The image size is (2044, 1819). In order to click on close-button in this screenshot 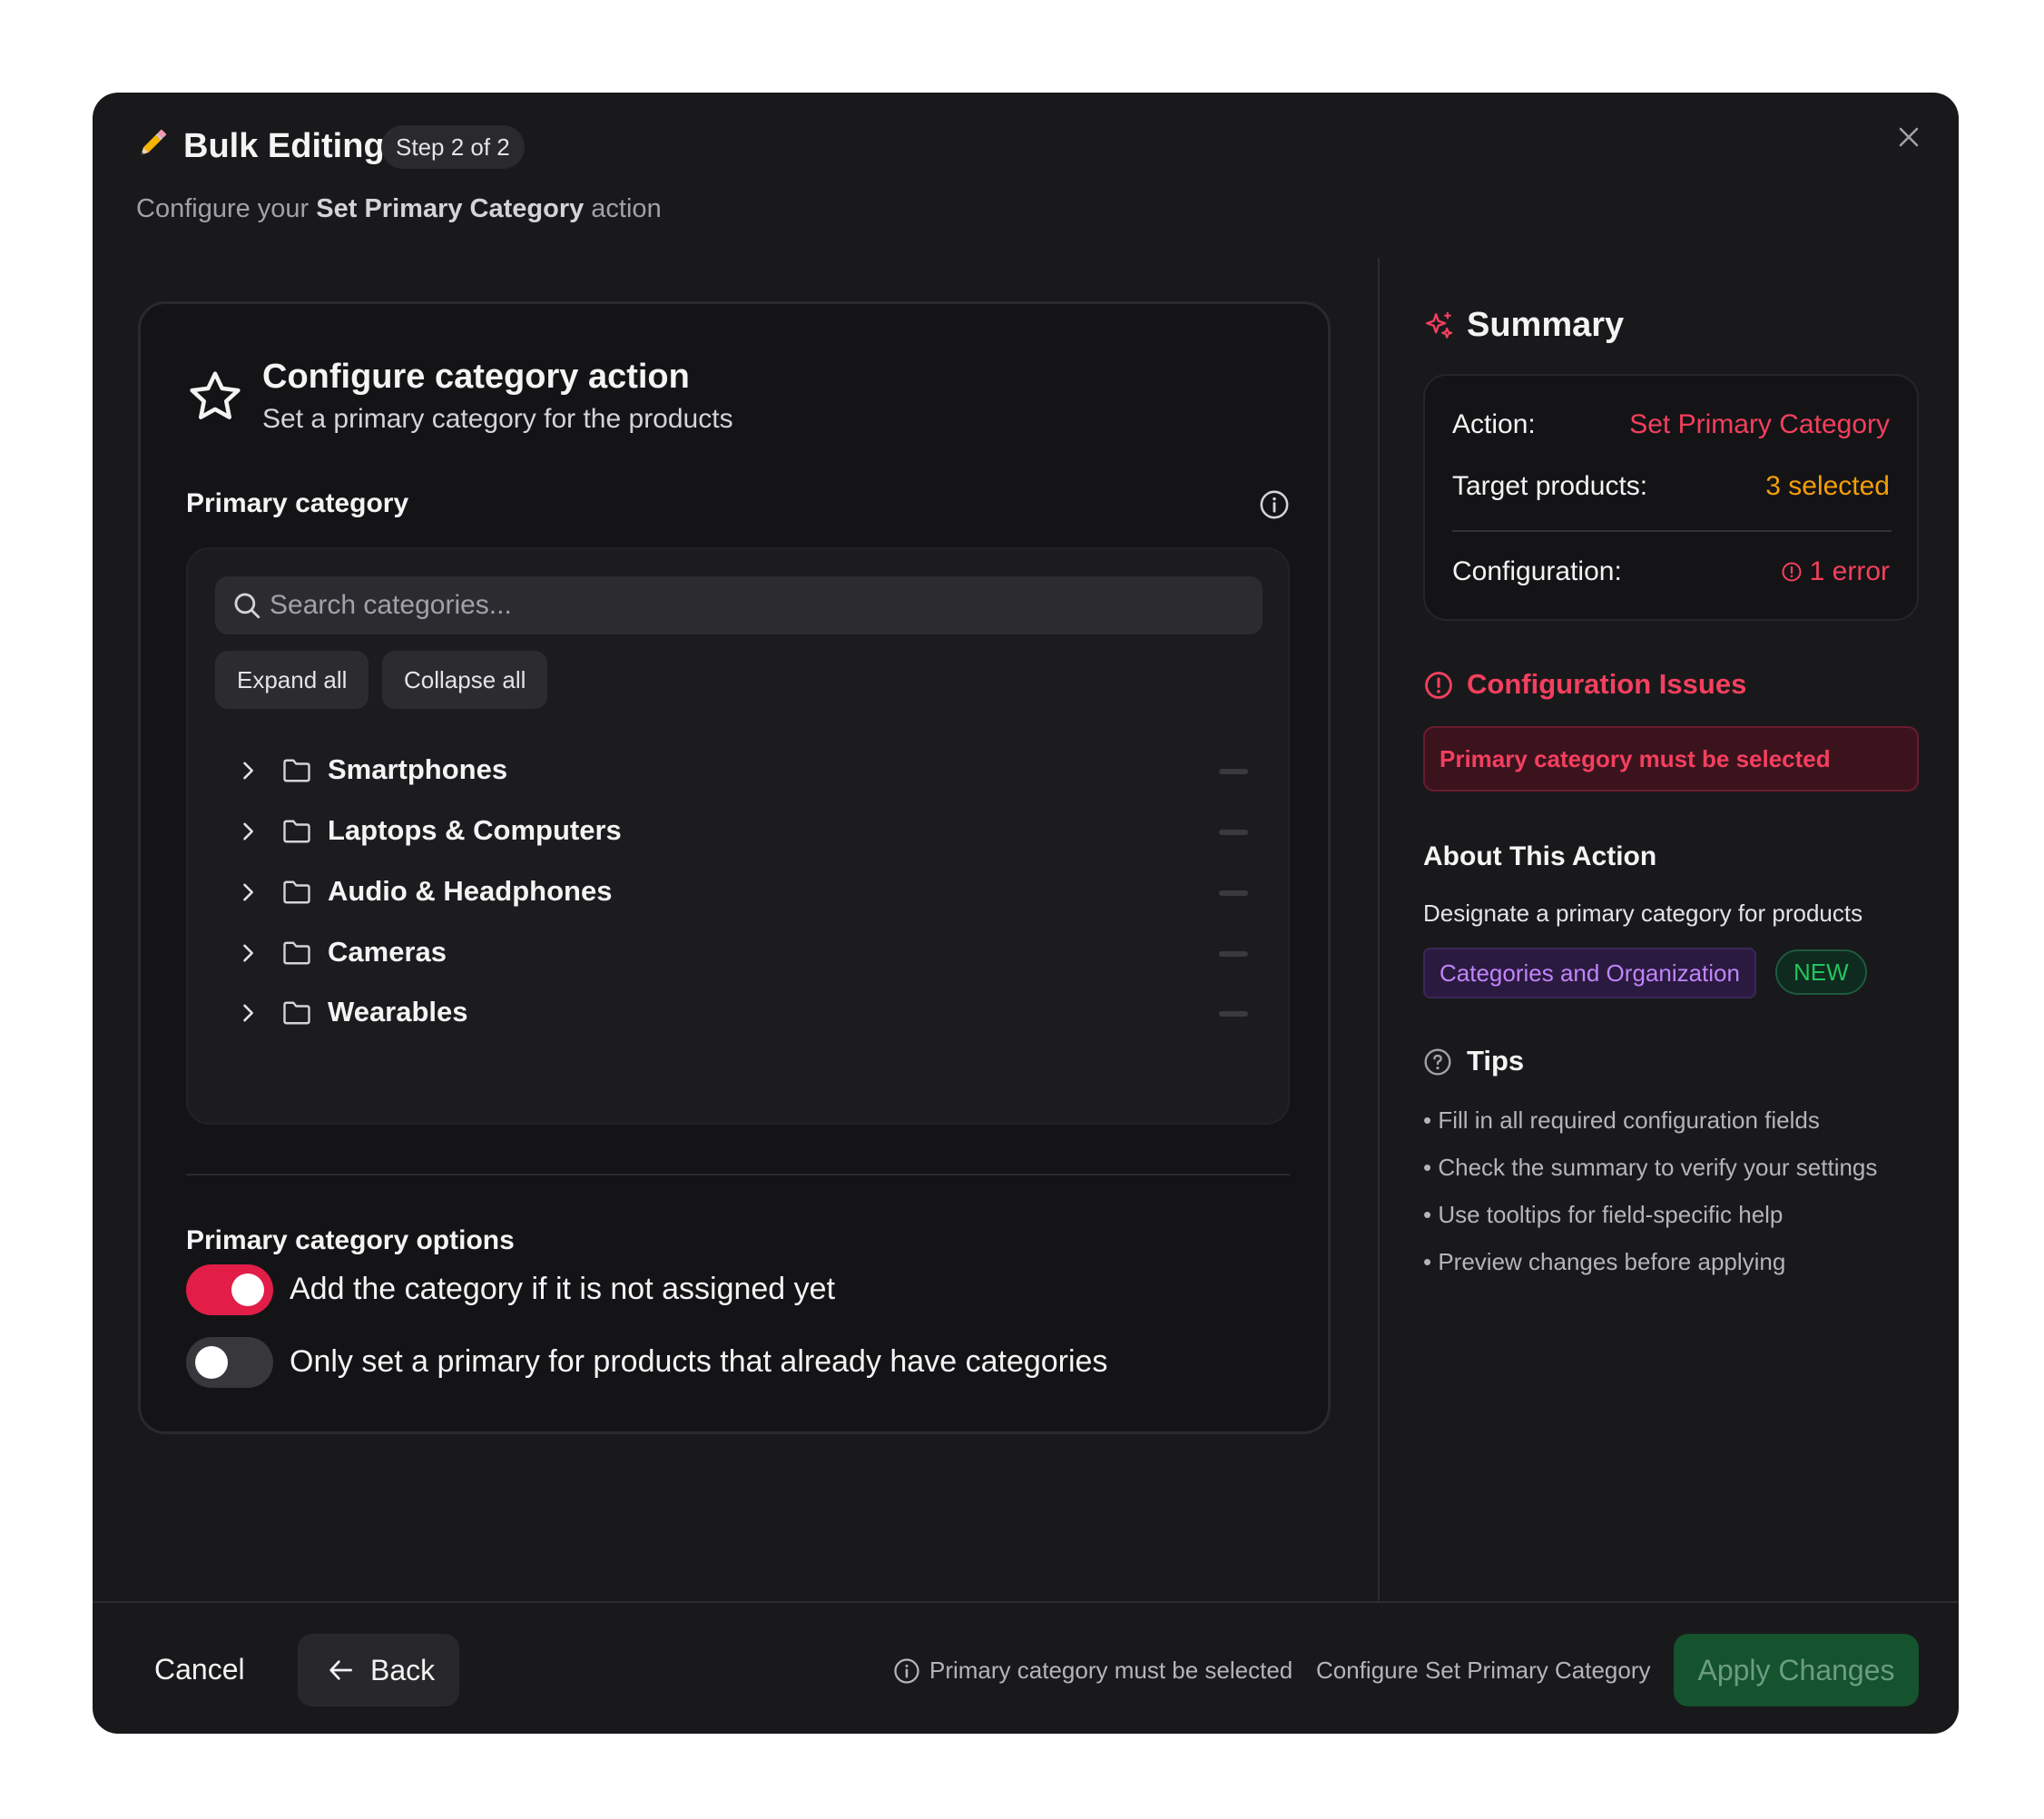, I will do `click(1909, 137)`.